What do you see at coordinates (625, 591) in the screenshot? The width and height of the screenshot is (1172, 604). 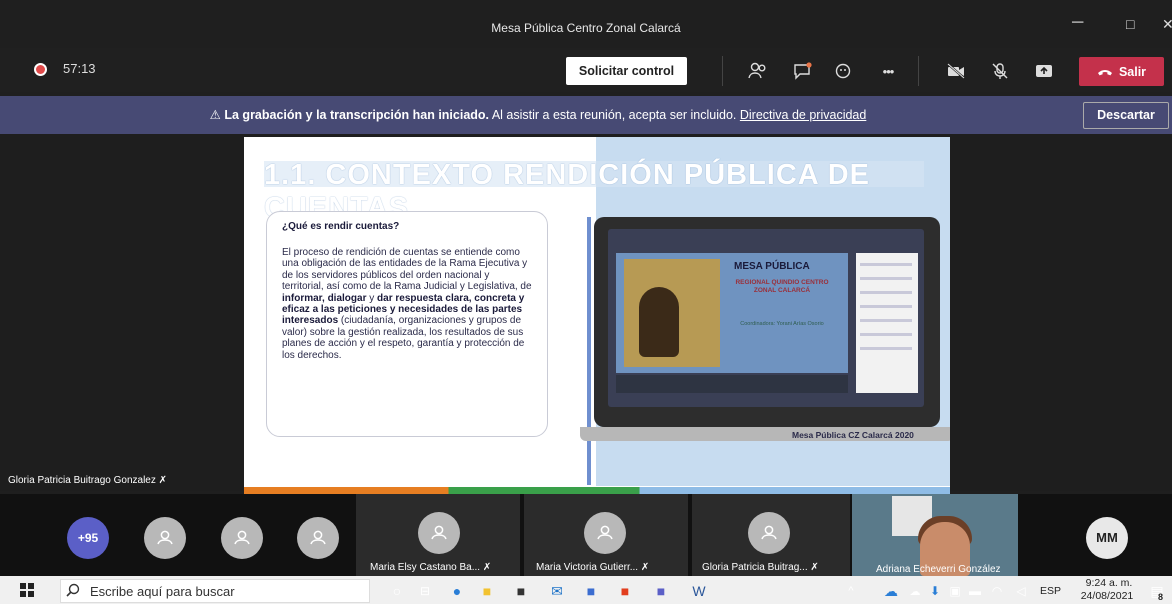 I see `office-icon: ■` at bounding box center [625, 591].